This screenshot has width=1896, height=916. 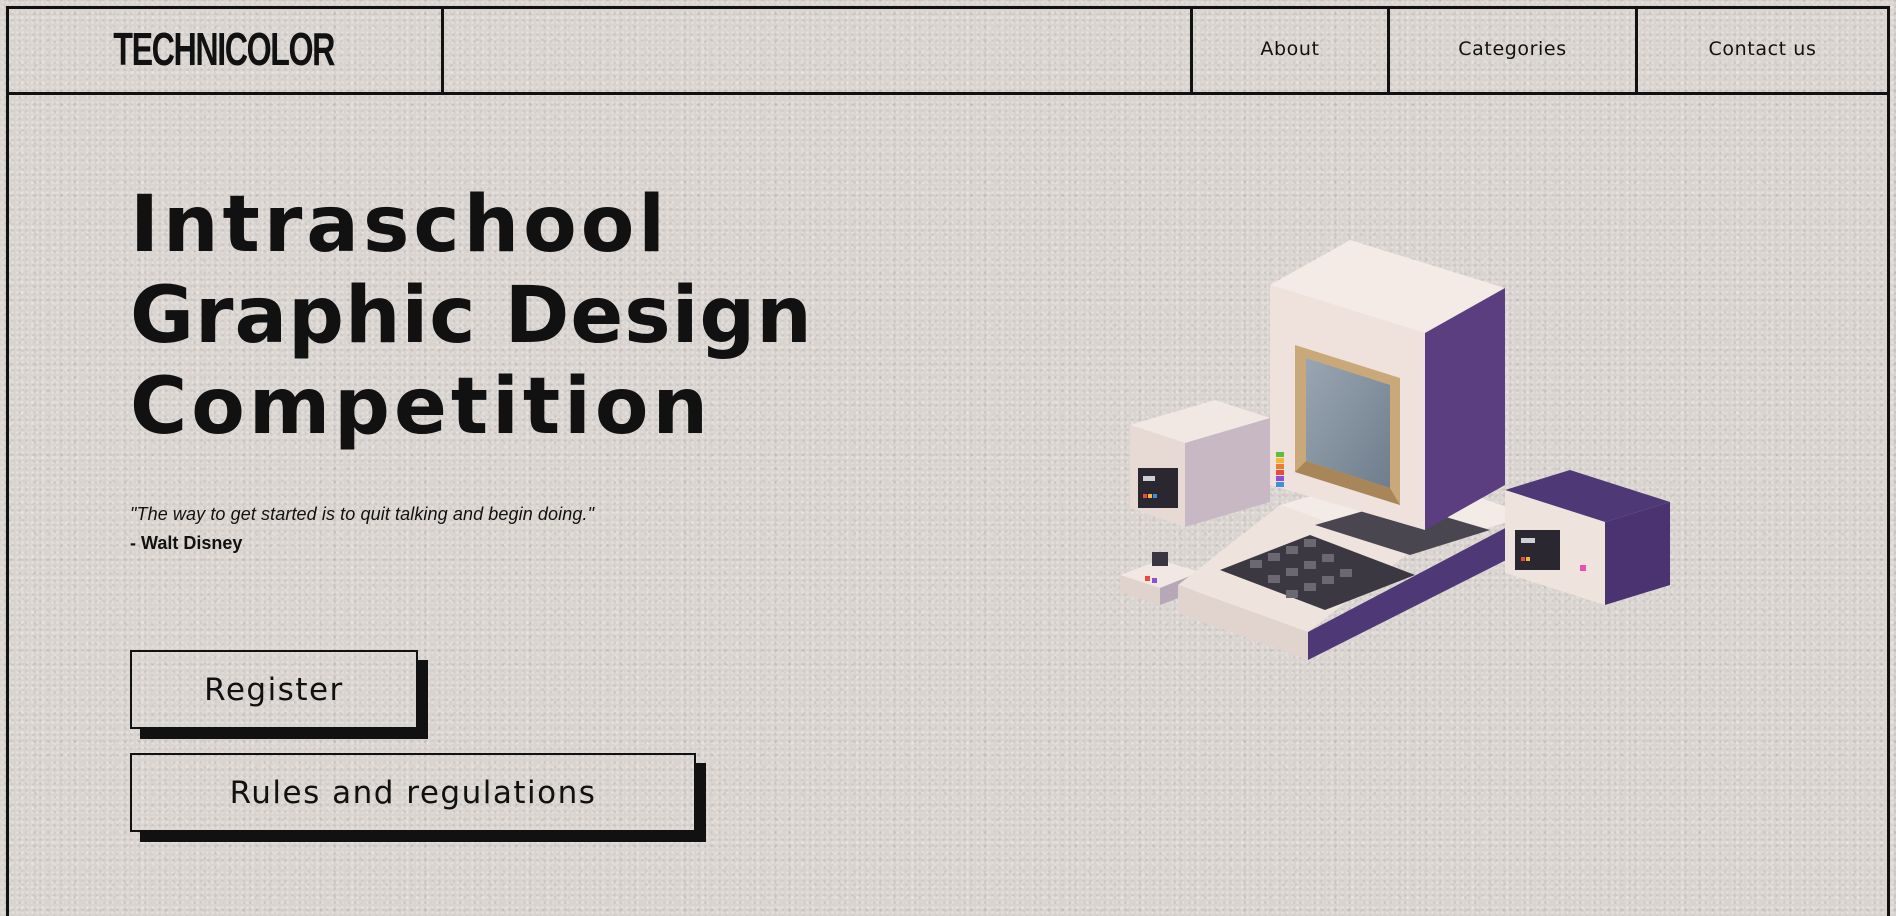 I want to click on nav-item-contact: Contact us, so click(x=1762, y=49).